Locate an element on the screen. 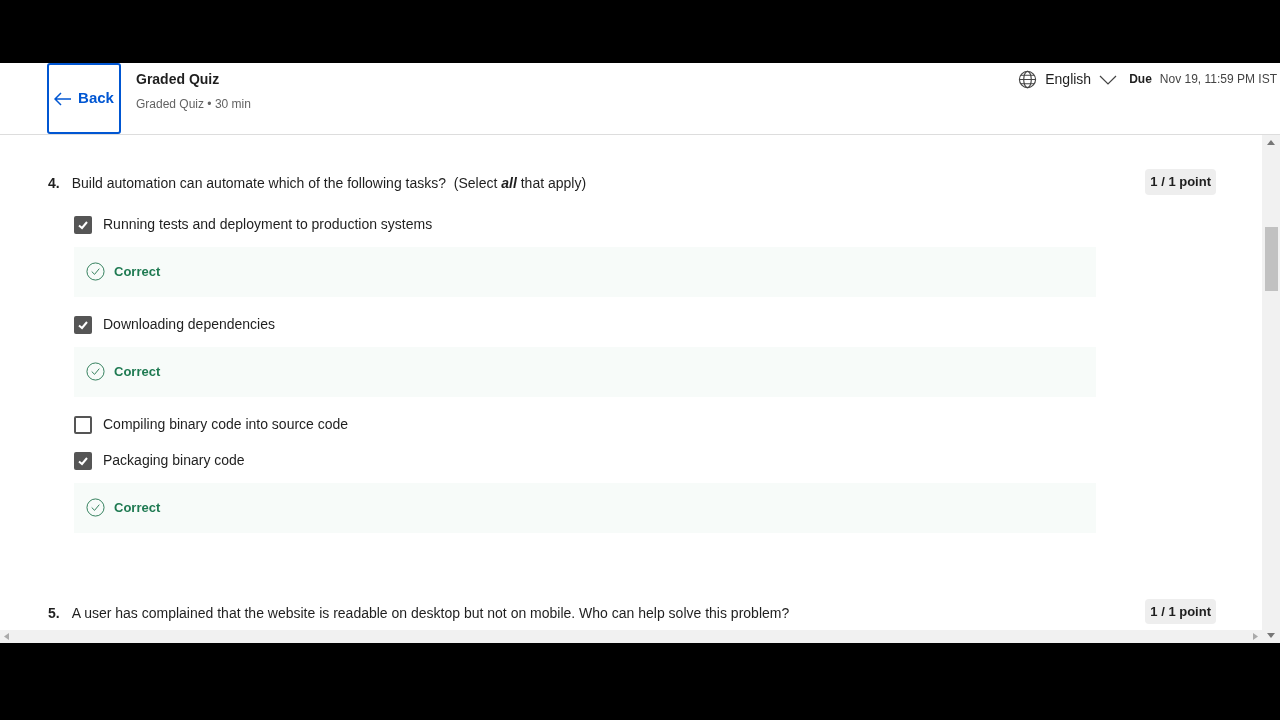  due-label: Due is located at coordinates (1140, 79).